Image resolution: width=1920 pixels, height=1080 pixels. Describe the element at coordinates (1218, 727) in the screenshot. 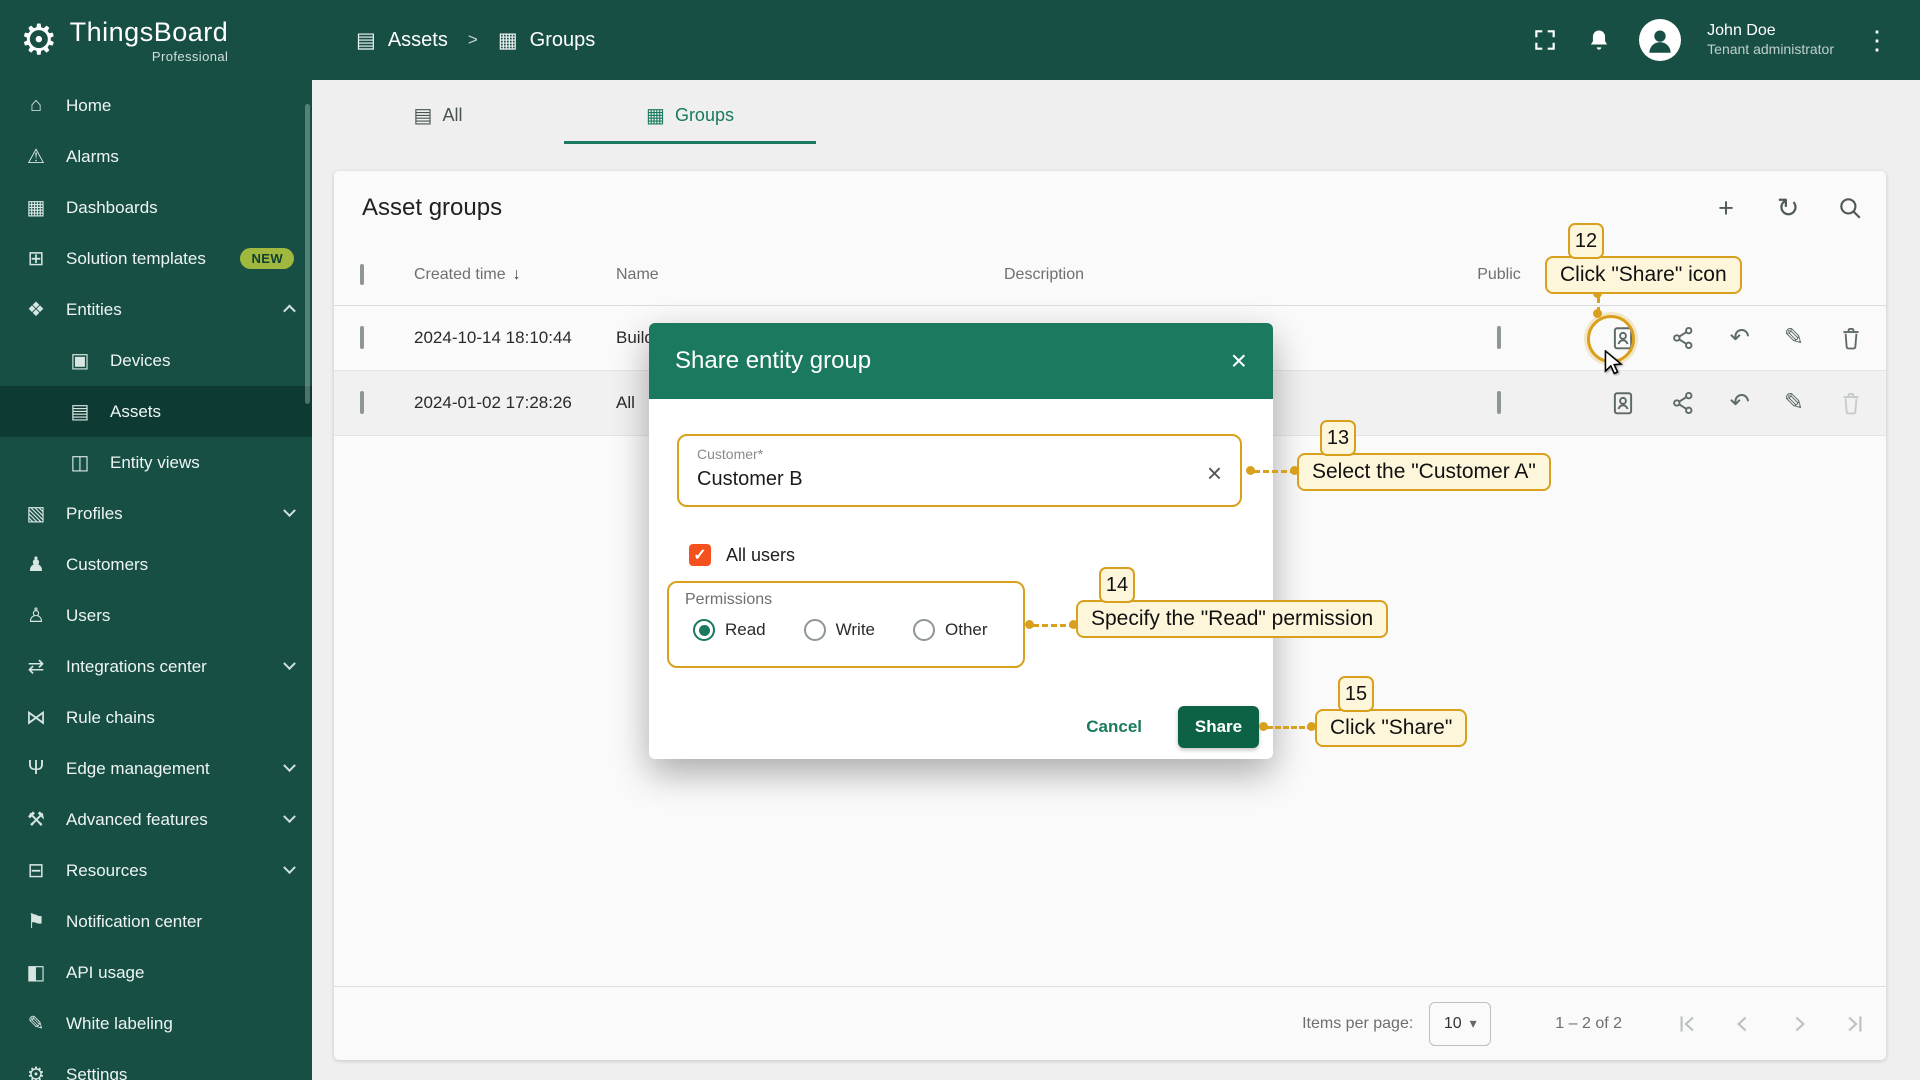

I see `share-button: Share` at that location.